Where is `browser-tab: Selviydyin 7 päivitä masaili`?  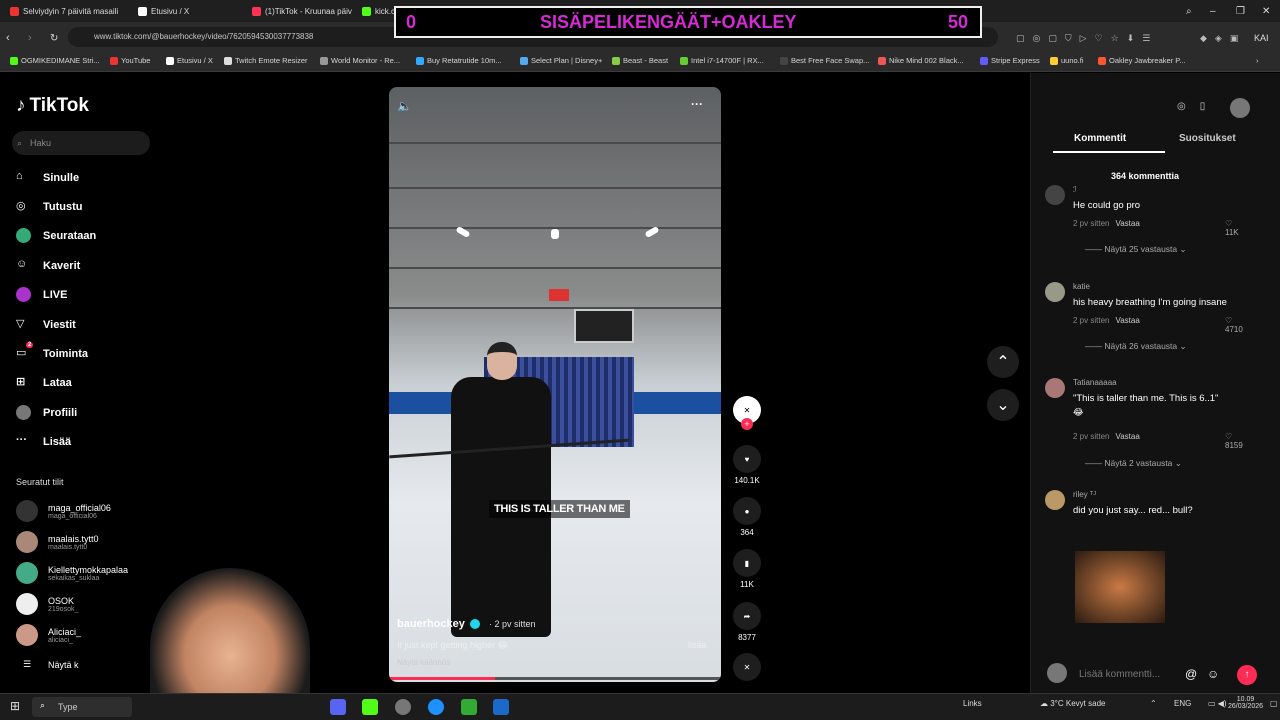
browser-tab: Selviydyin 7 päivitä masaili is located at coordinates (70, 11).